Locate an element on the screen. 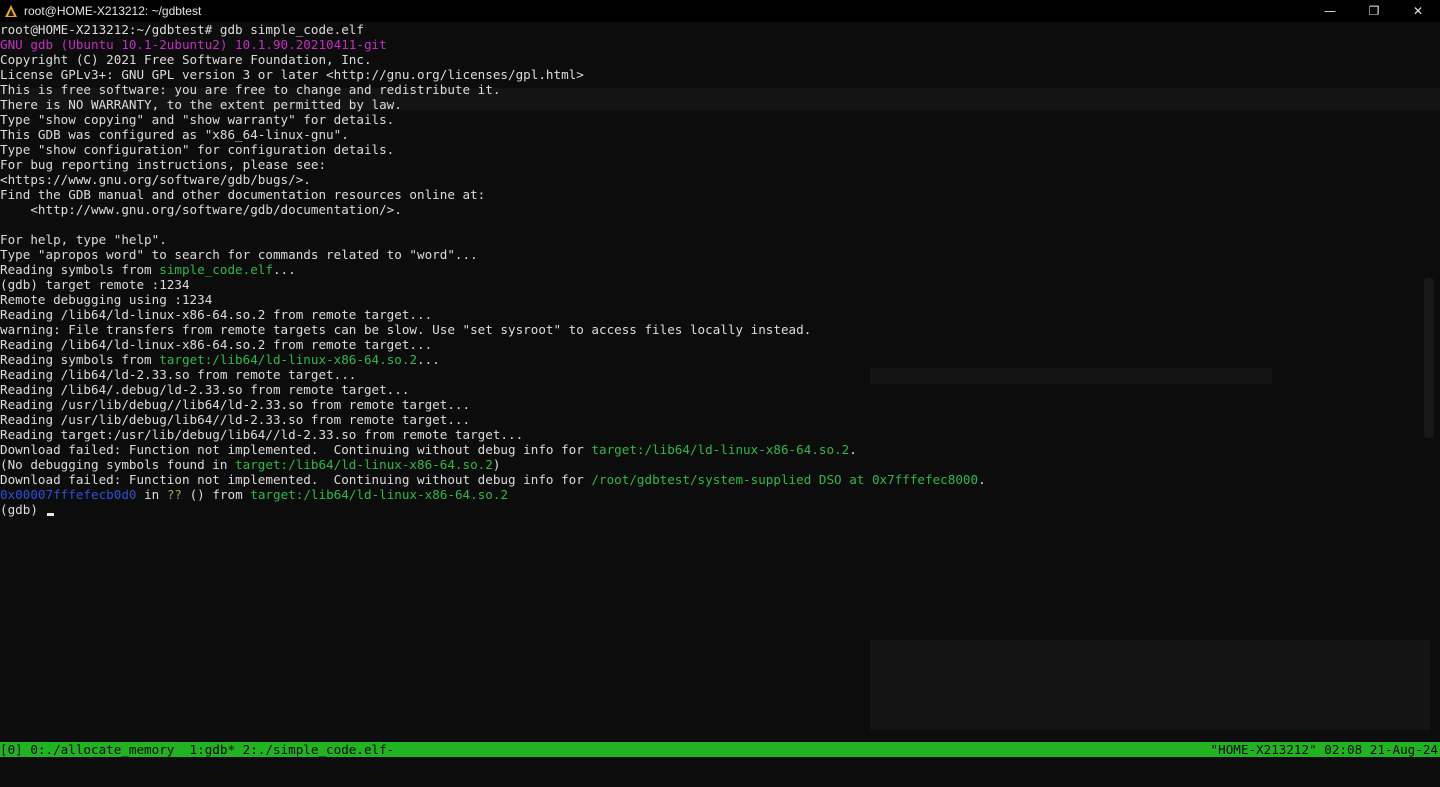 The width and height of the screenshot is (1440, 787). tmux-status-right: "HOME-X213212" 02:08 21-Aug-24 is located at coordinates (1324, 749).